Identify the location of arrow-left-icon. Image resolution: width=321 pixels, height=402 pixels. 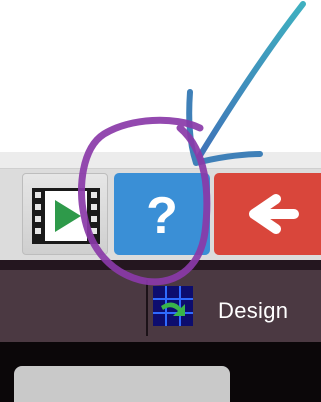
(274, 214).